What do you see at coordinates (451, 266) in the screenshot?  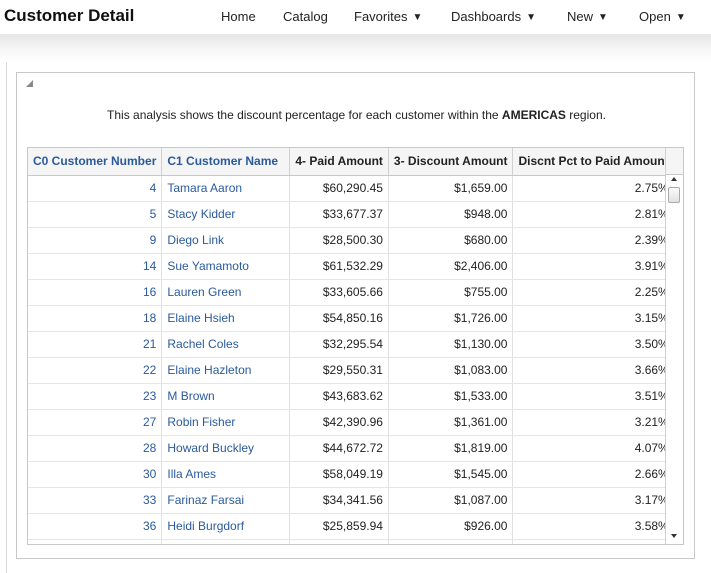 I see `cell-discount-amount: $2,406.00` at bounding box center [451, 266].